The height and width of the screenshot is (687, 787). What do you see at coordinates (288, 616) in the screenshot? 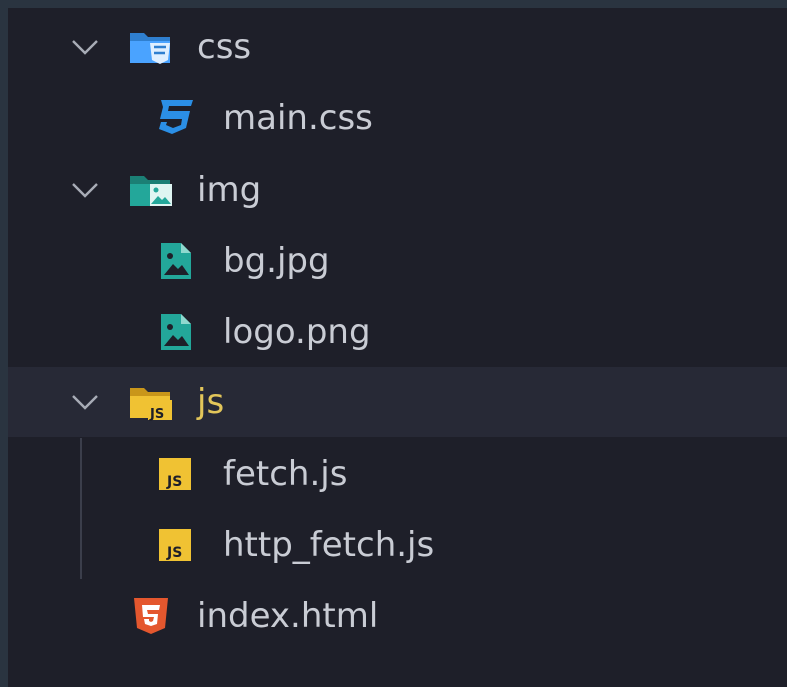
I see `file-label: index.html` at bounding box center [288, 616].